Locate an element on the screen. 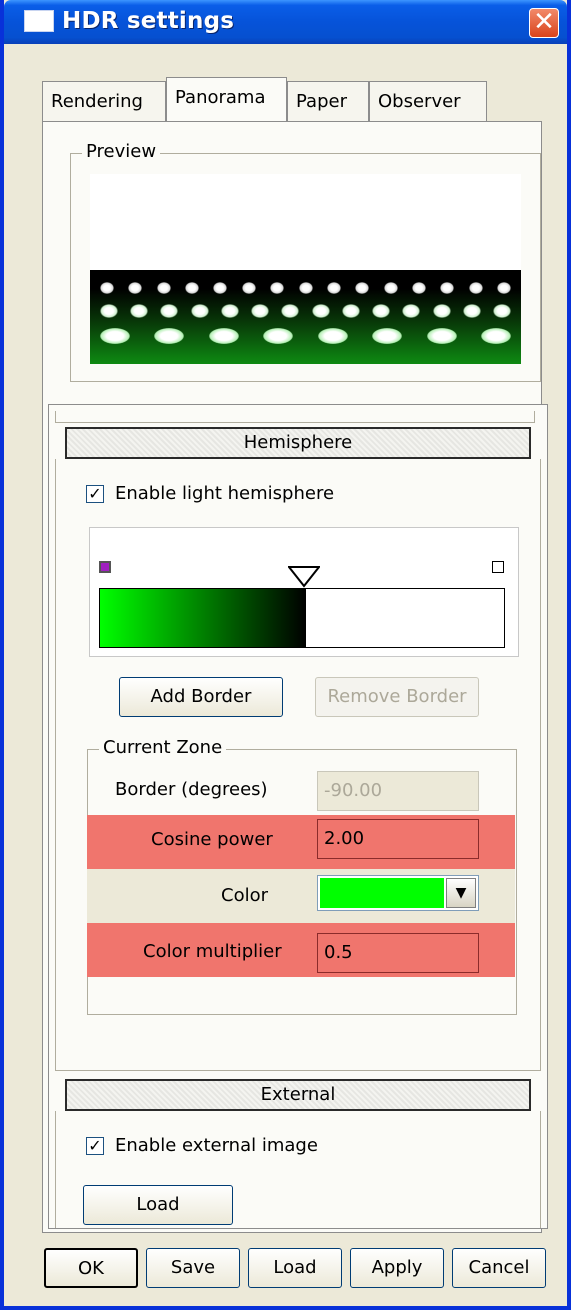 This screenshot has height=1310, width=571. tab-rendering: Rendering is located at coordinates (104, 101).